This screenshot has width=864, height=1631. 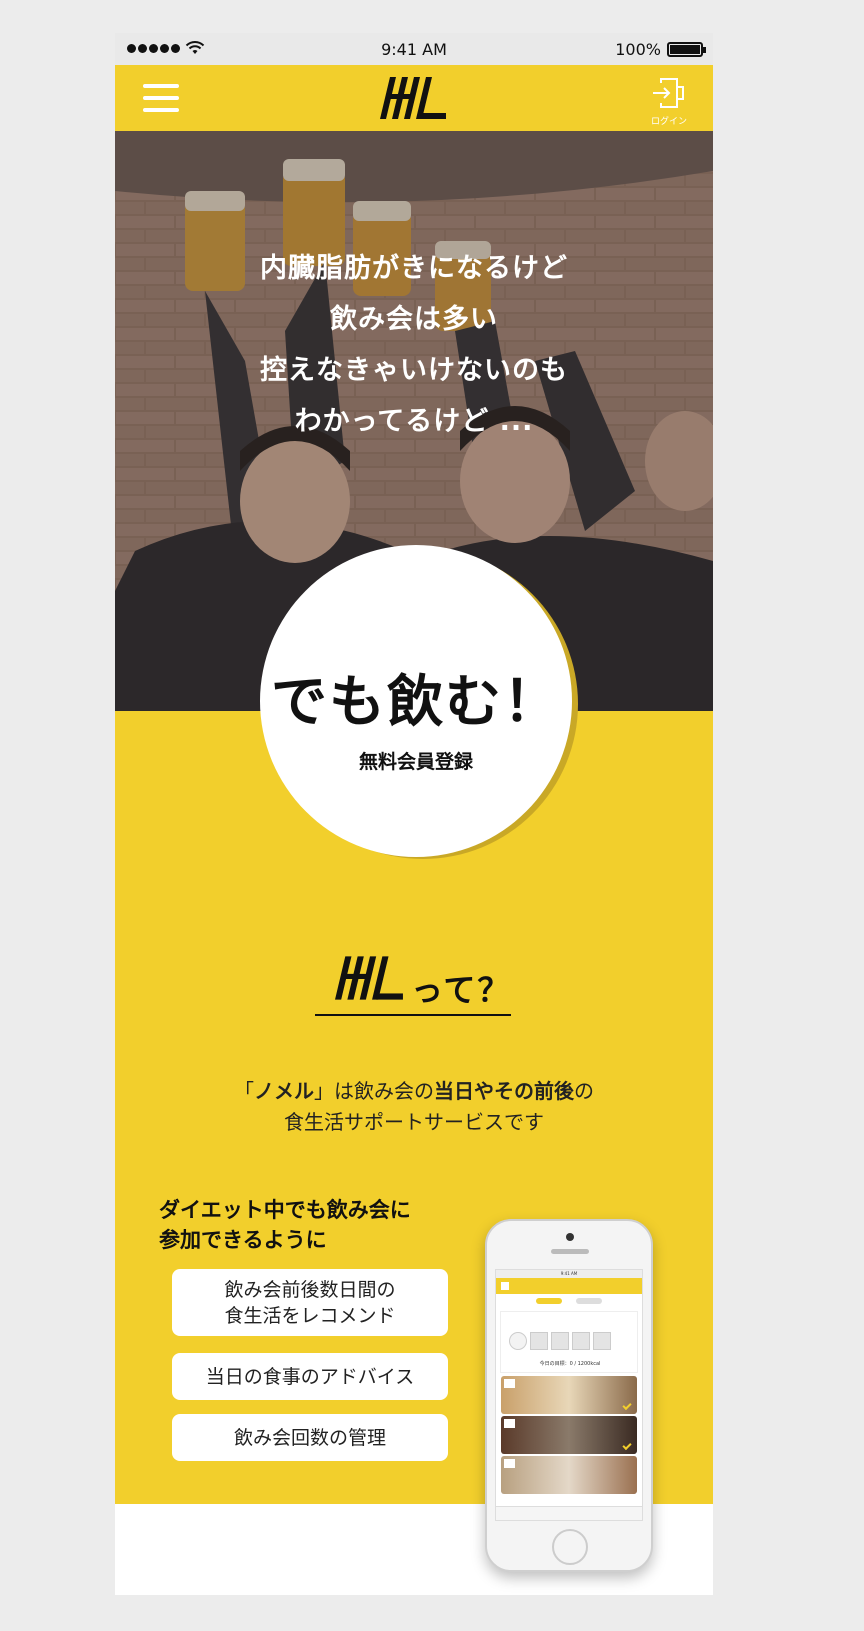 I want to click on speaker-grille, so click(x=570, y=1251).